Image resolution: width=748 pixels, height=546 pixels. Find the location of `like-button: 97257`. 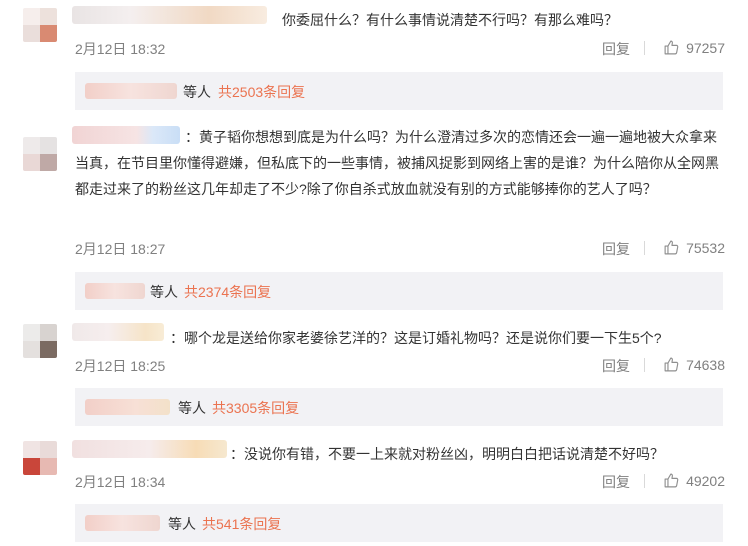

like-button: 97257 is located at coordinates (694, 47).